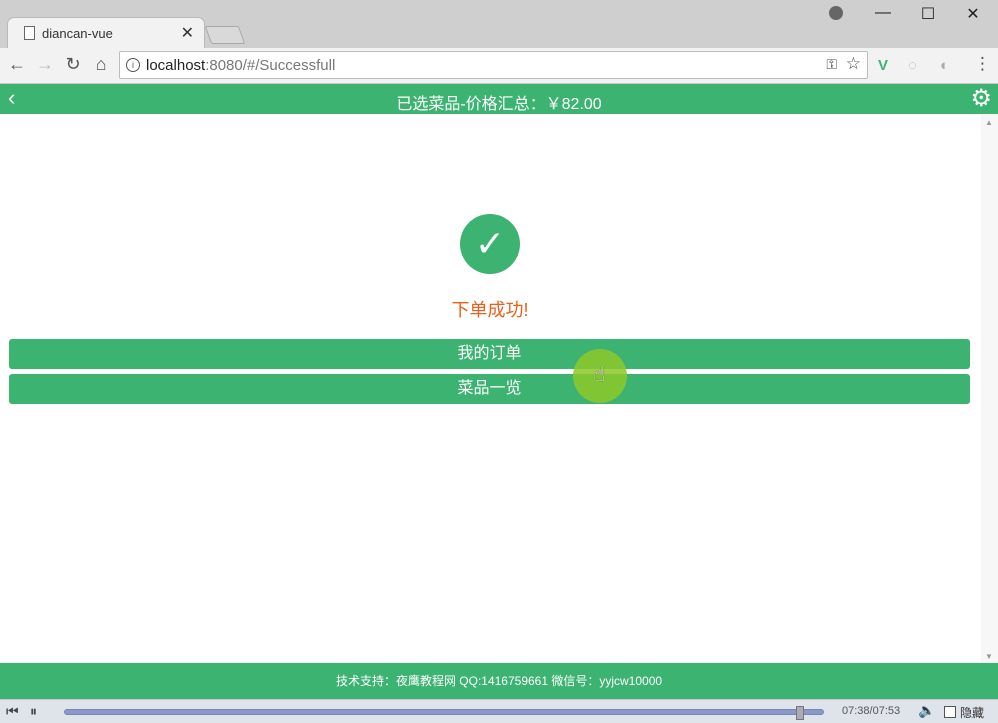 This screenshot has width=998, height=723. Describe the element at coordinates (853, 64) in the screenshot. I see `bookmark-star-icon: ☆` at that location.